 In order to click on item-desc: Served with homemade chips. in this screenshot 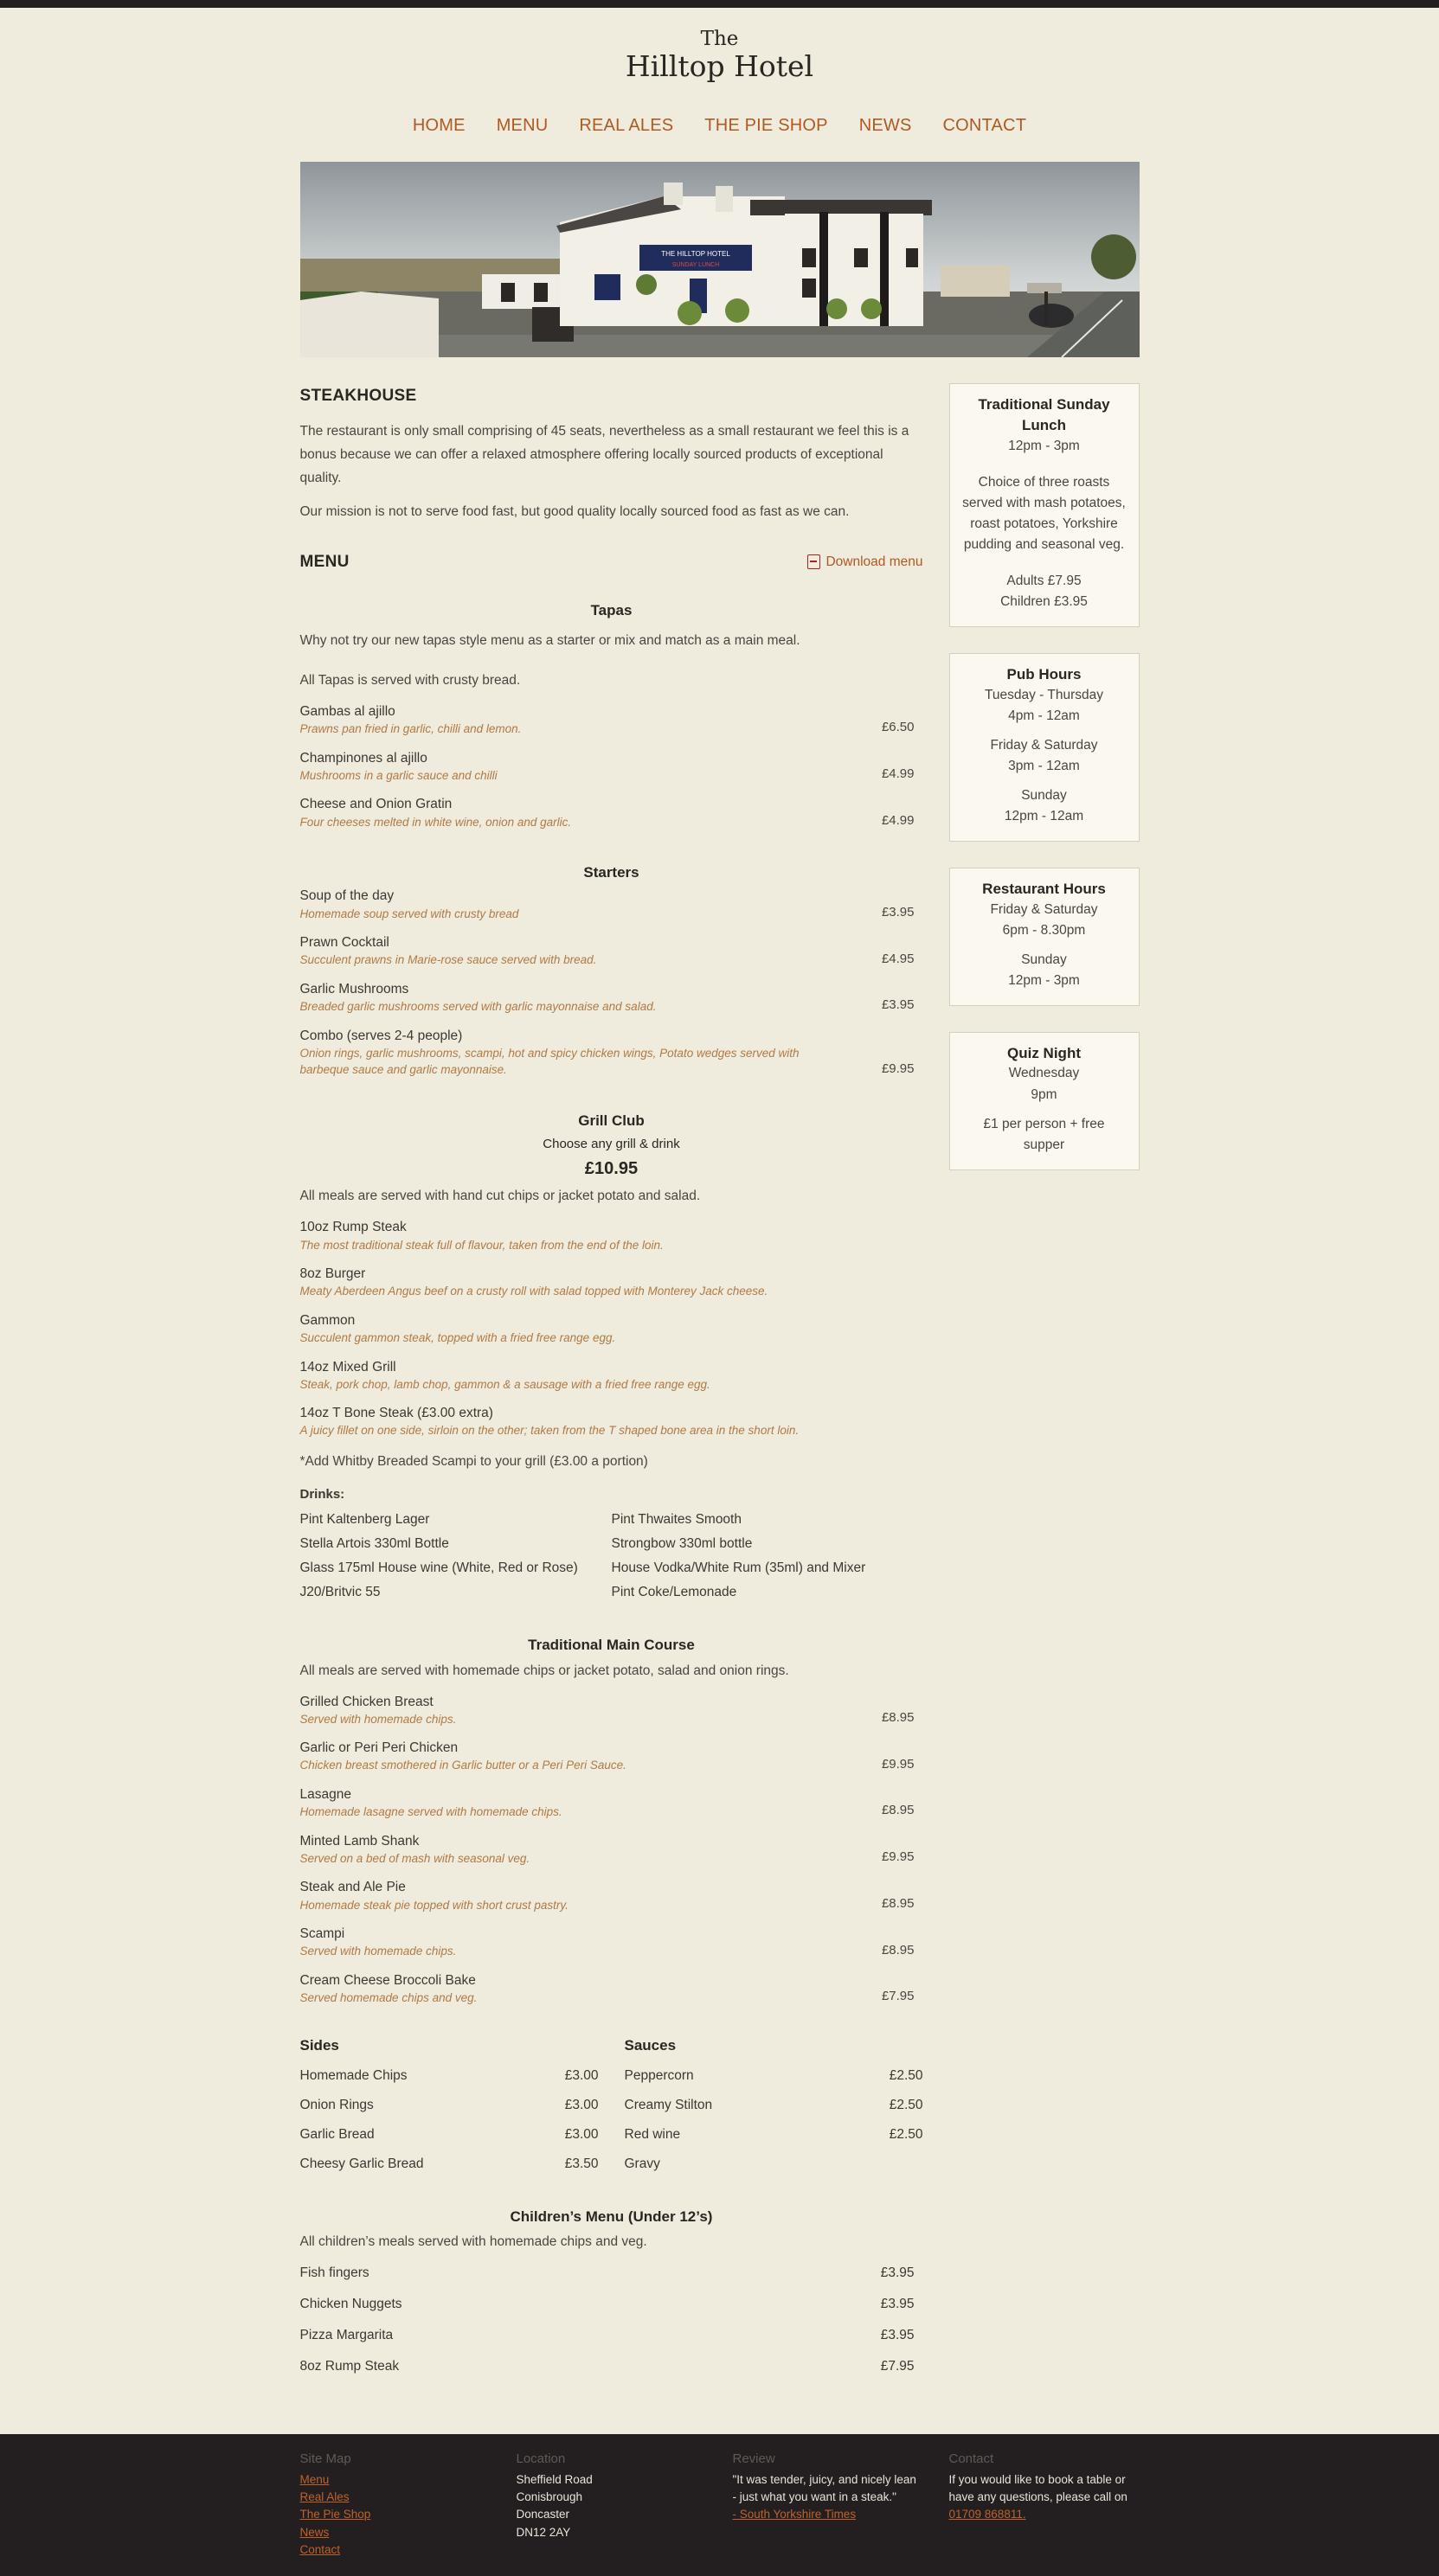, I will do `click(378, 1719)`.